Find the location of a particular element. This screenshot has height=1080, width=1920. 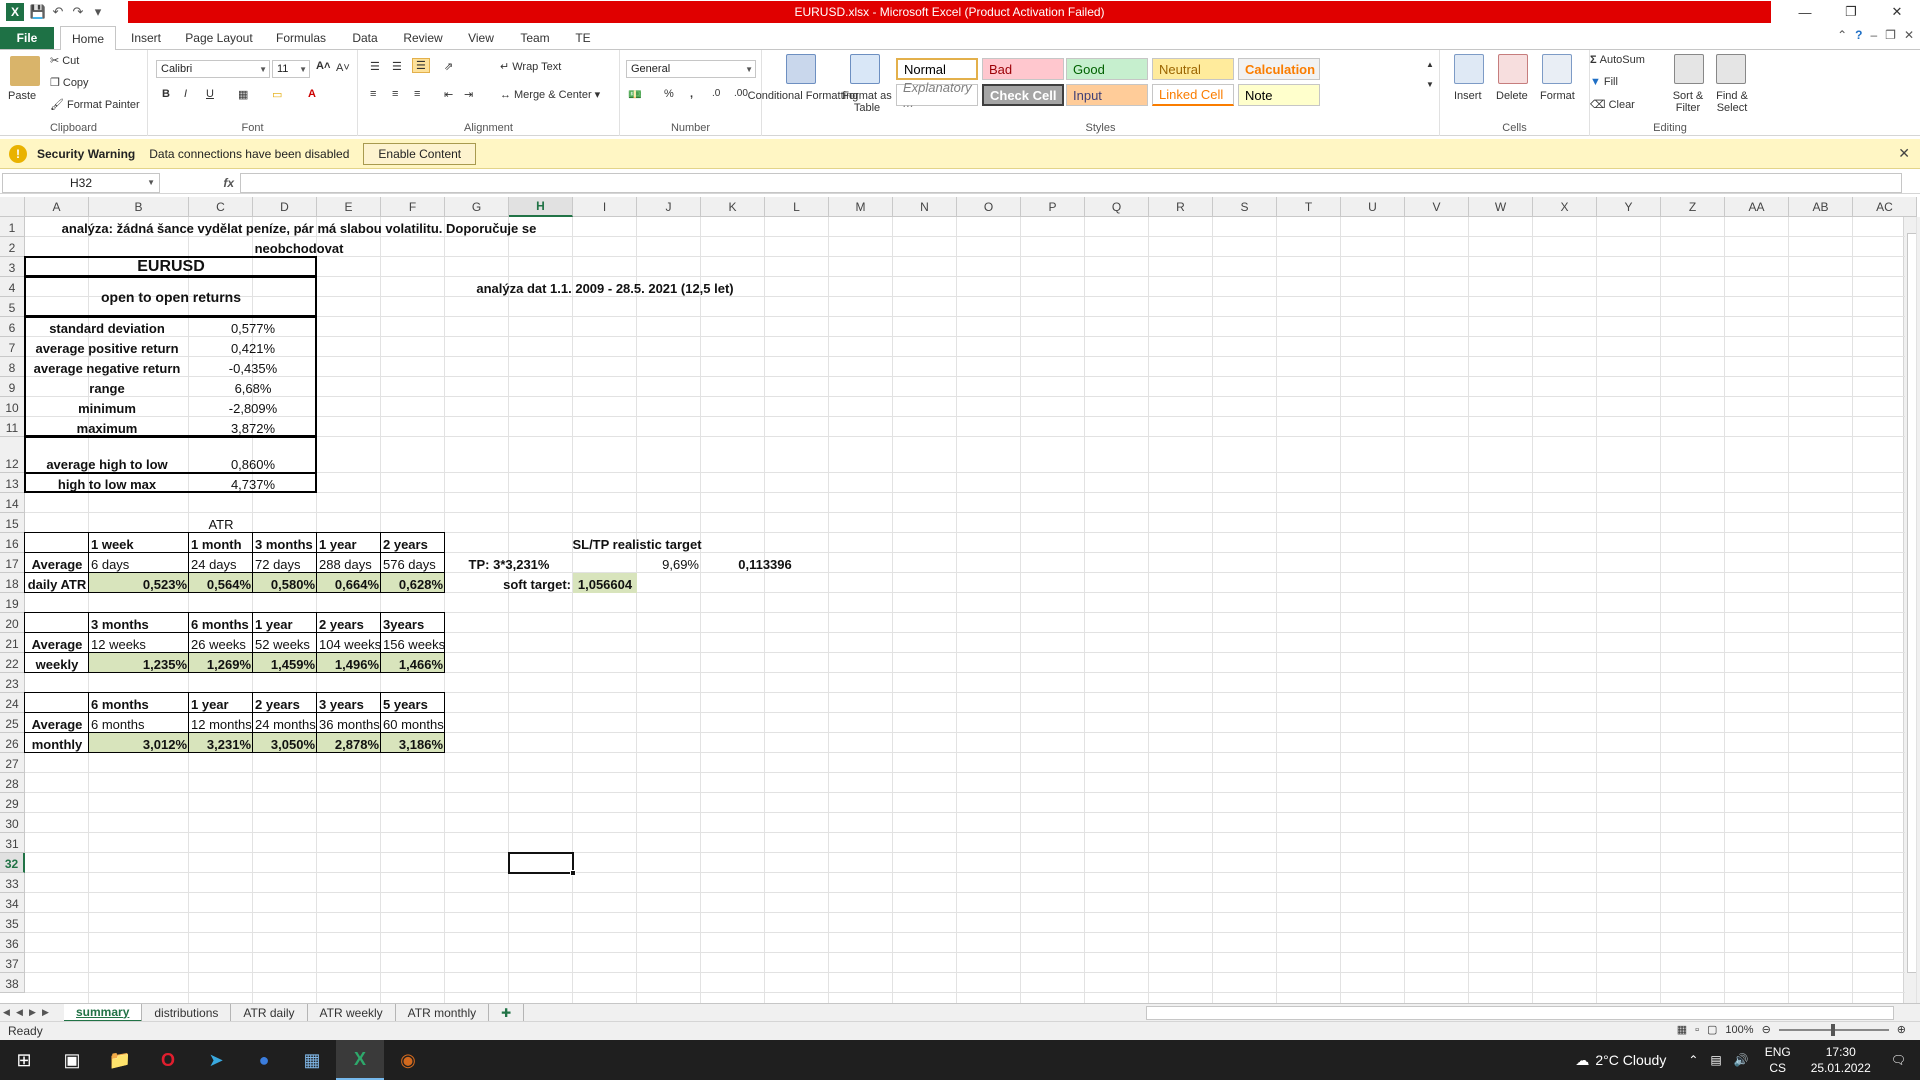

stat-value: 0,860% is located at coordinates (253, 455).